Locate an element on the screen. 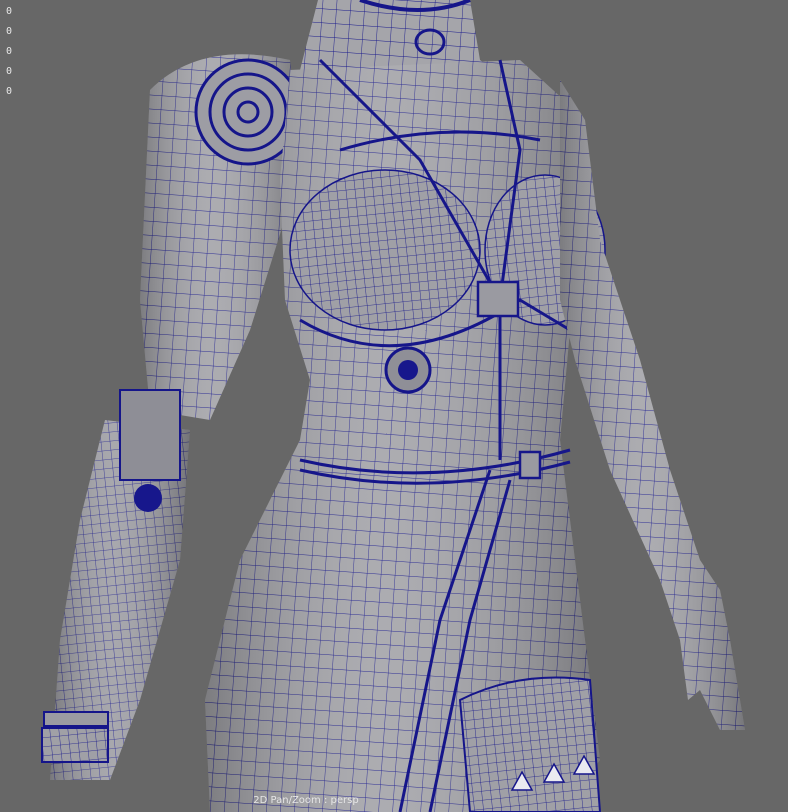  wrist-bracelet is located at coordinates (75, 737).